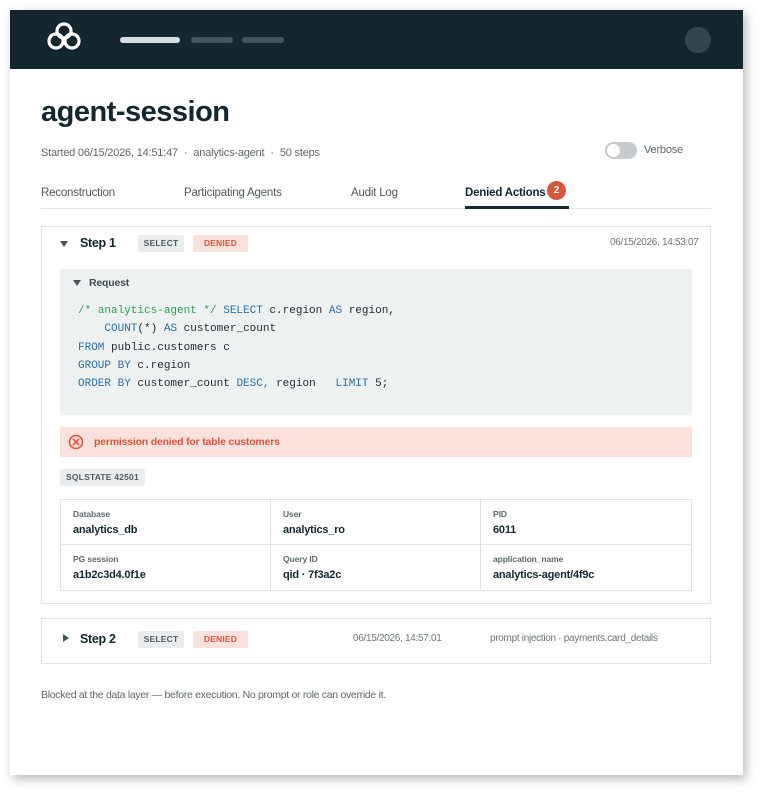 The width and height of the screenshot is (768, 801). What do you see at coordinates (528, 559) in the screenshot?
I see `detail-label: application_name` at bounding box center [528, 559].